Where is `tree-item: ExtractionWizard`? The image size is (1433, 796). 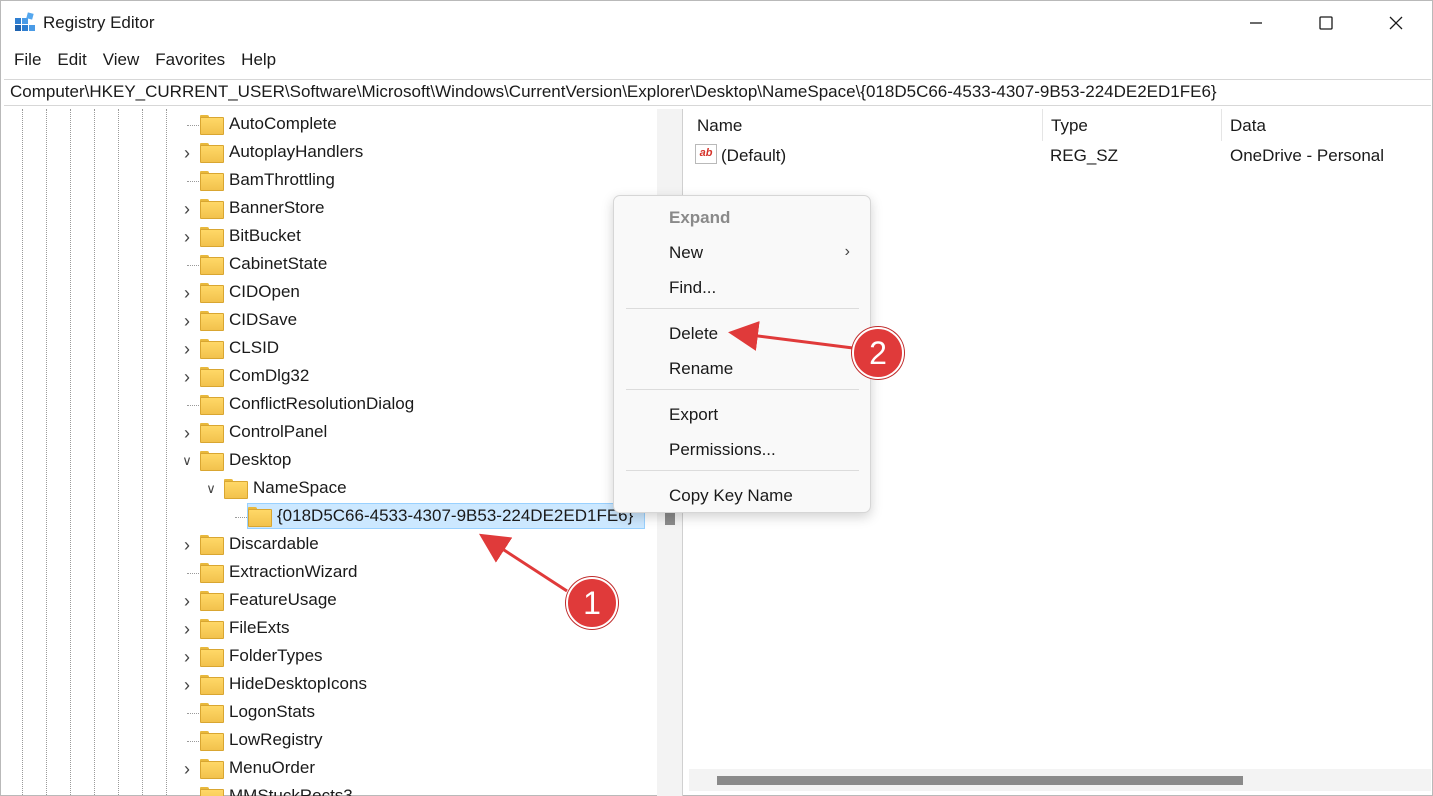
tree-item: ExtractionWizard is located at coordinates (329, 573).